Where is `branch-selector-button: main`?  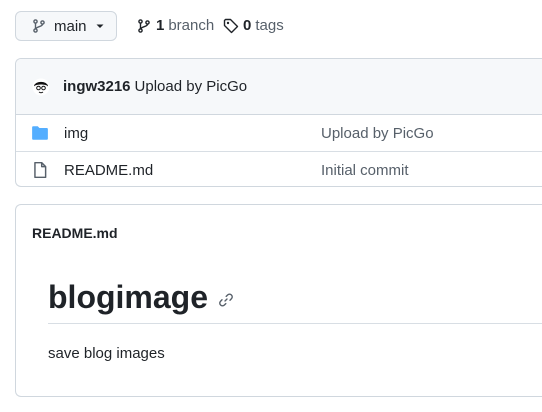 branch-selector-button: main is located at coordinates (66, 26).